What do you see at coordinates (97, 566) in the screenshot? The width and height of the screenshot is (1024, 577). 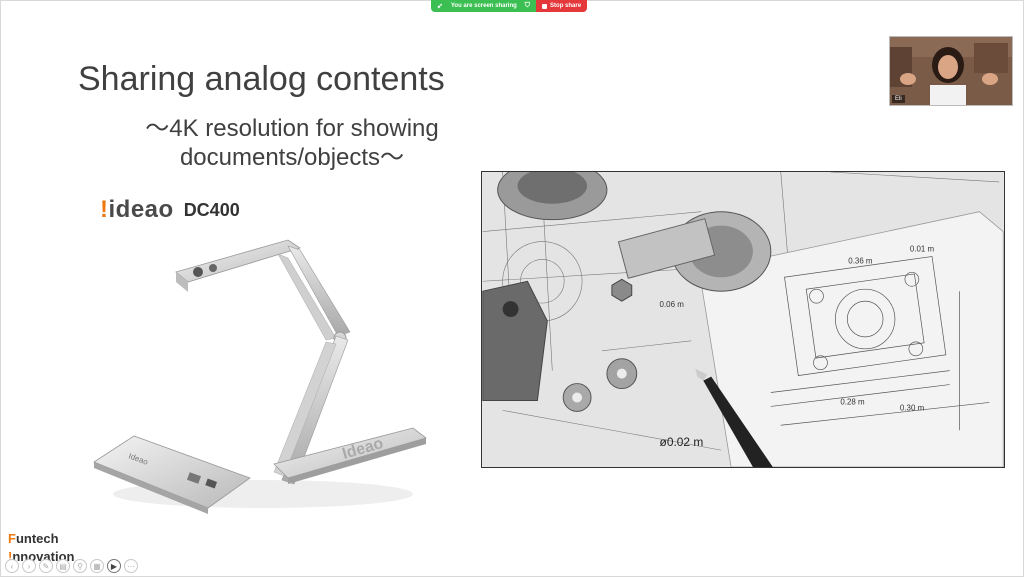 I see `slides-icon: ▦` at bounding box center [97, 566].